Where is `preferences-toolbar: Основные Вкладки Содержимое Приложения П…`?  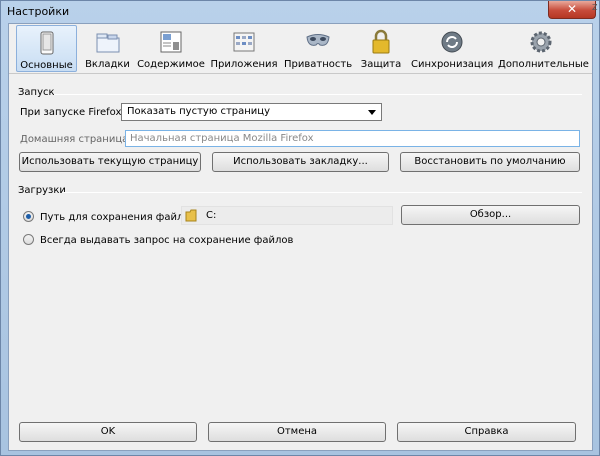
preferences-toolbar: Основные Вкладки Содержимое Приложения П… is located at coordinates (300, 49).